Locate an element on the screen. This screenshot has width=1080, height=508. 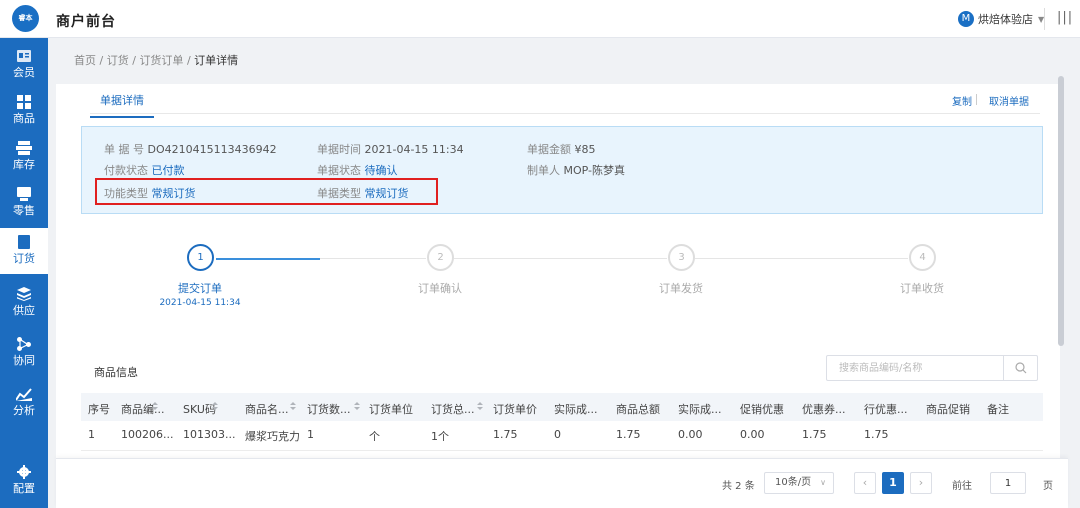
gear-icon is located at coordinates (24, 472).